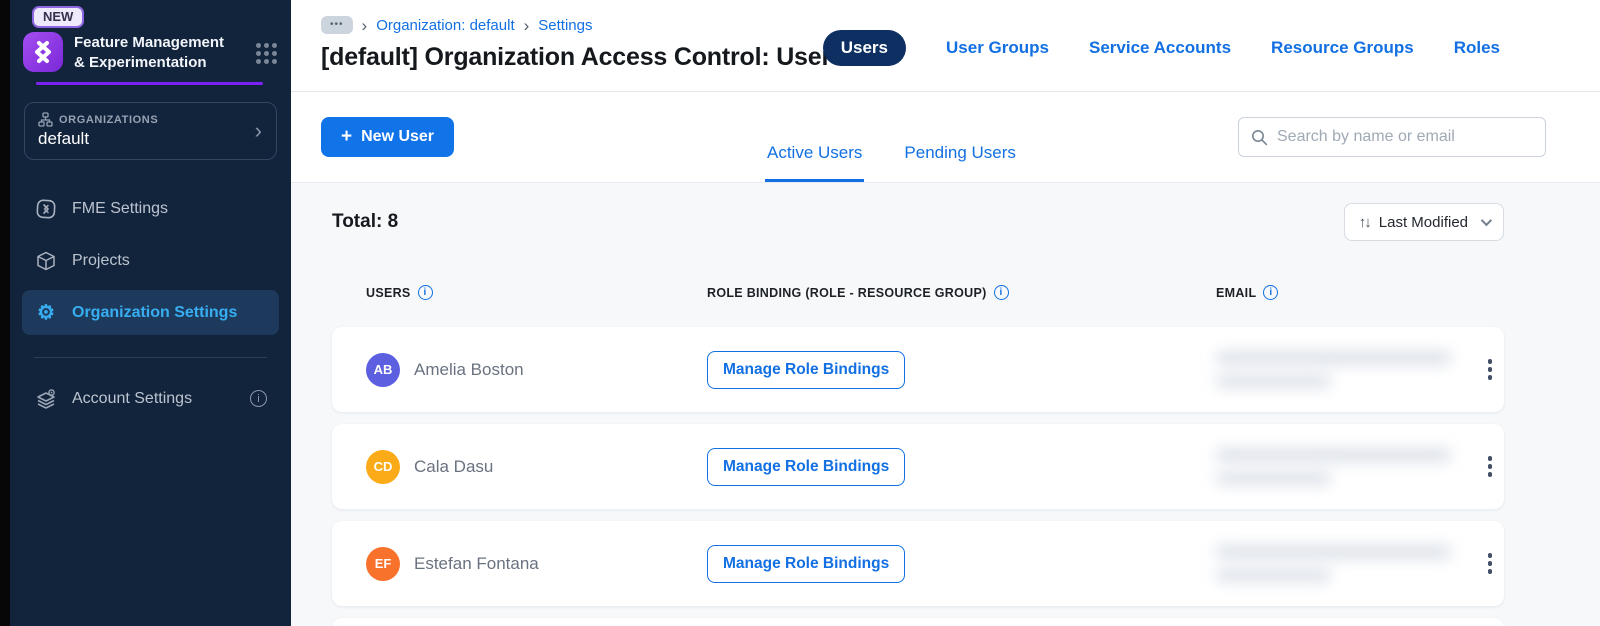 The height and width of the screenshot is (626, 1600). I want to click on tab-user-groups: User Groups, so click(997, 48).